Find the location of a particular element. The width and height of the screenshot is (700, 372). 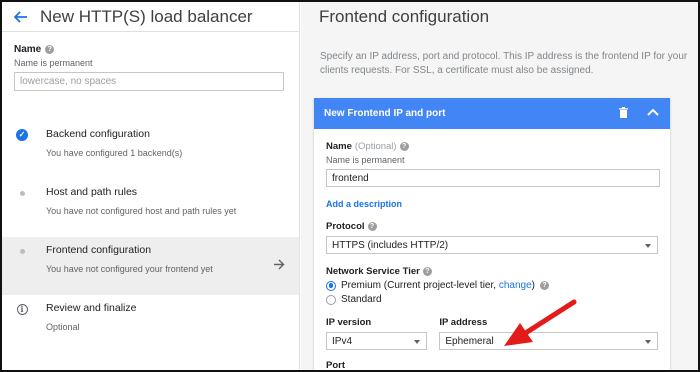

lb-name-label-row: Name ? is located at coordinates (149, 49).